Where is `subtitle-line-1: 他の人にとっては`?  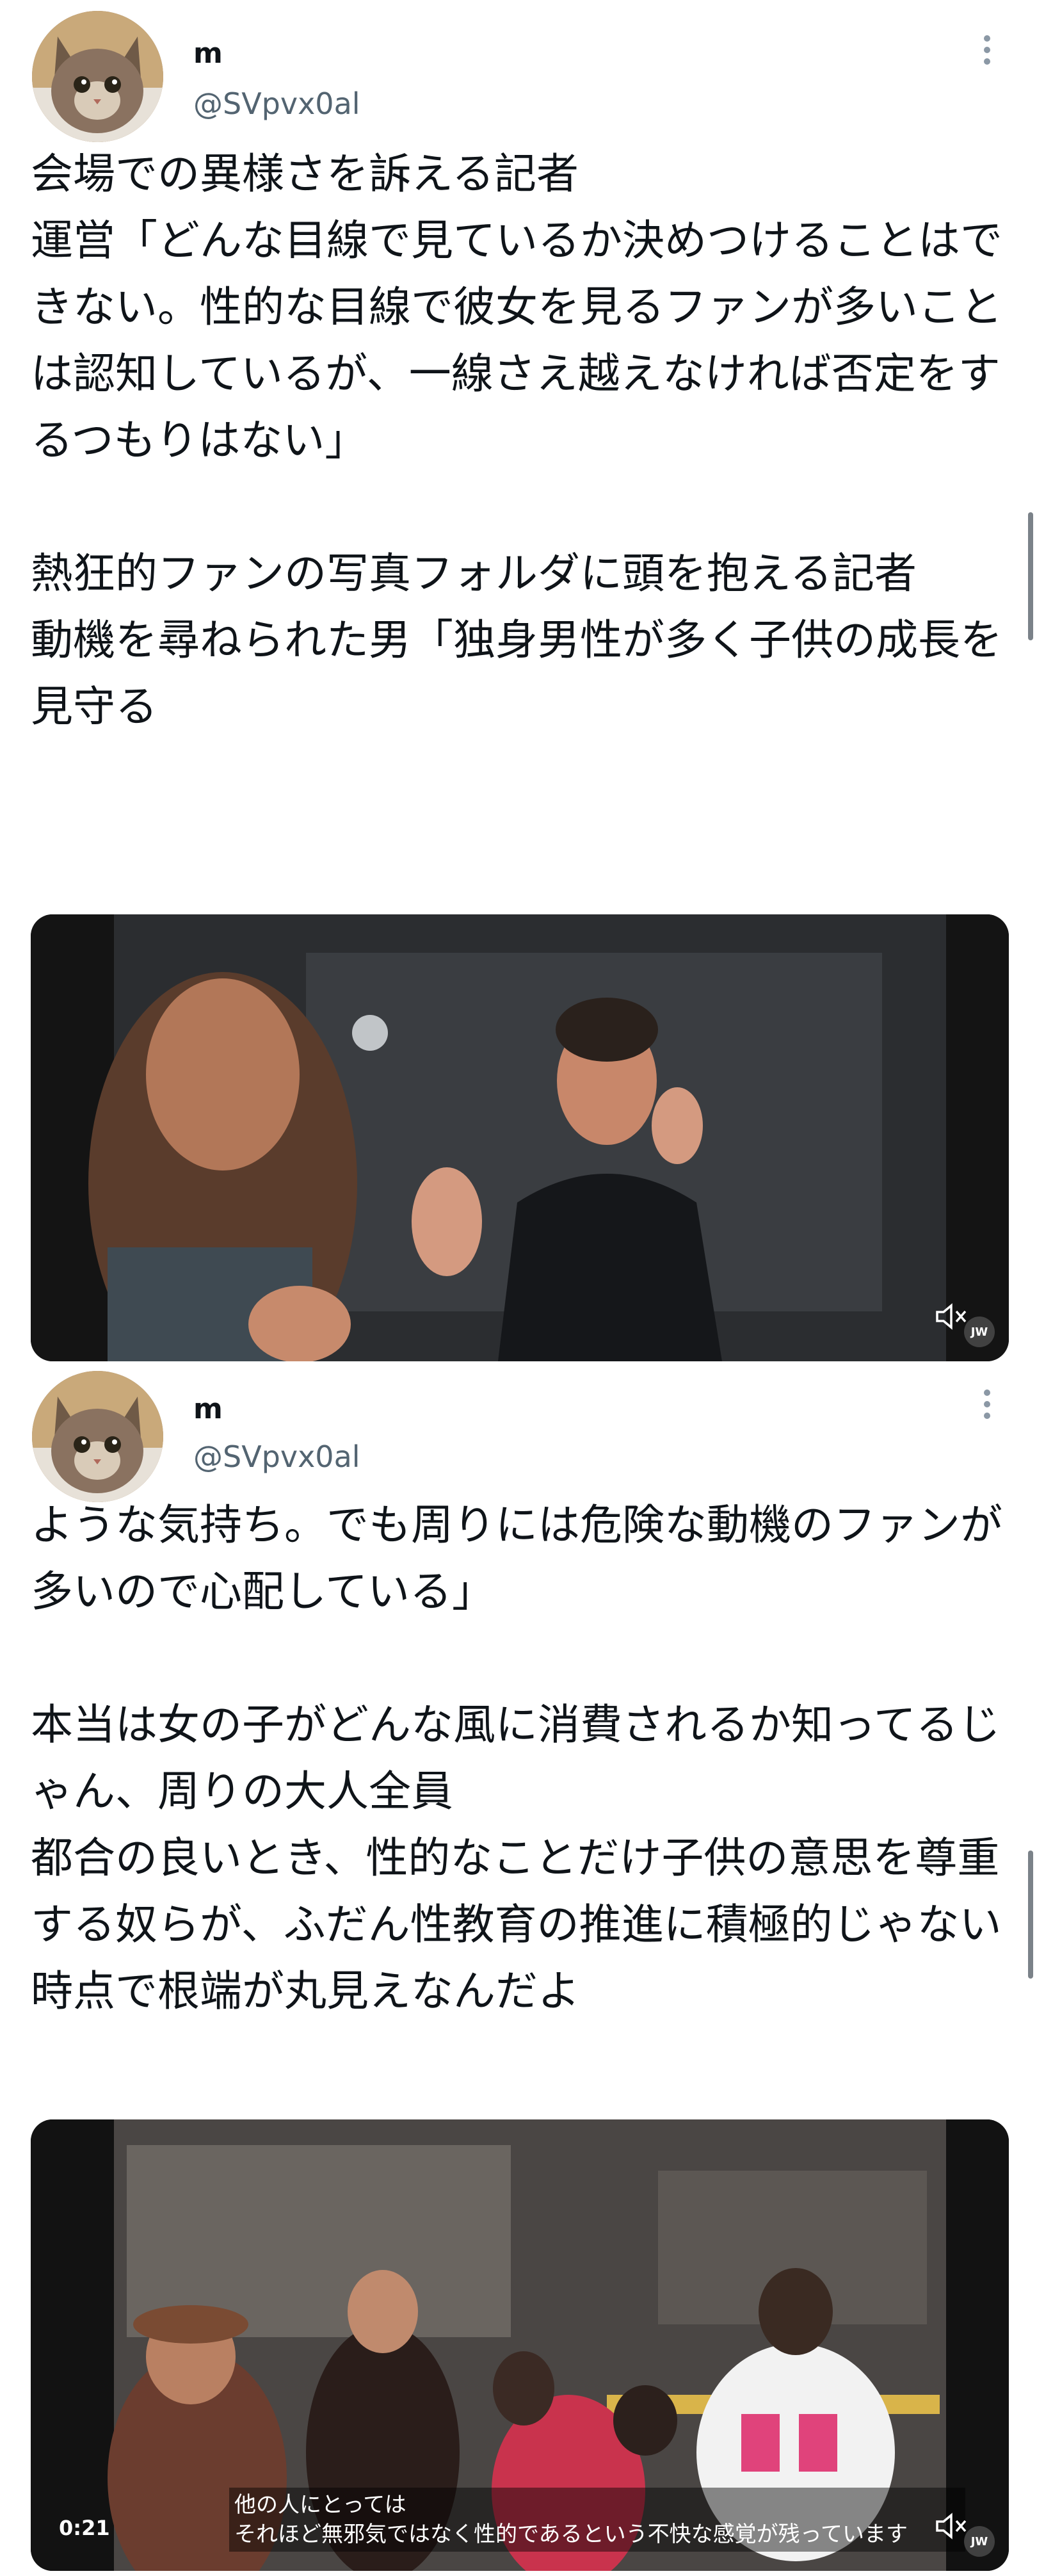
subtitle-line-1: 他の人にとっては is located at coordinates (320, 2505).